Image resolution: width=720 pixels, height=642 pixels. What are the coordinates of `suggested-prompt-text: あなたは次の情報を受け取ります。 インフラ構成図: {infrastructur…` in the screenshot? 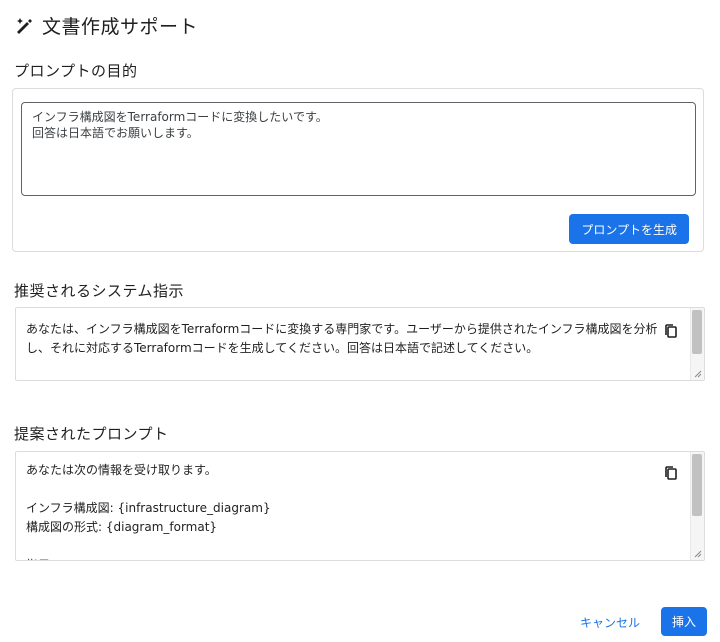 It's located at (148, 511).